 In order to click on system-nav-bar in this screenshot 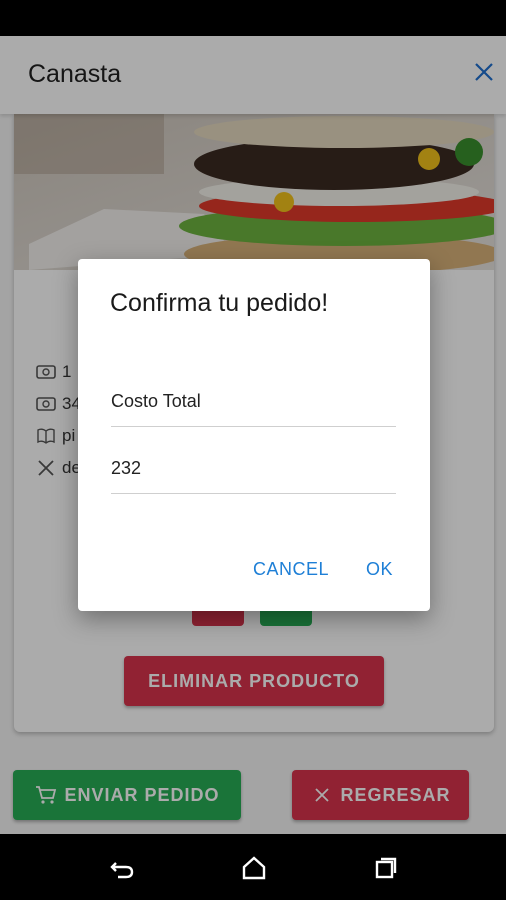, I will do `click(253, 867)`.